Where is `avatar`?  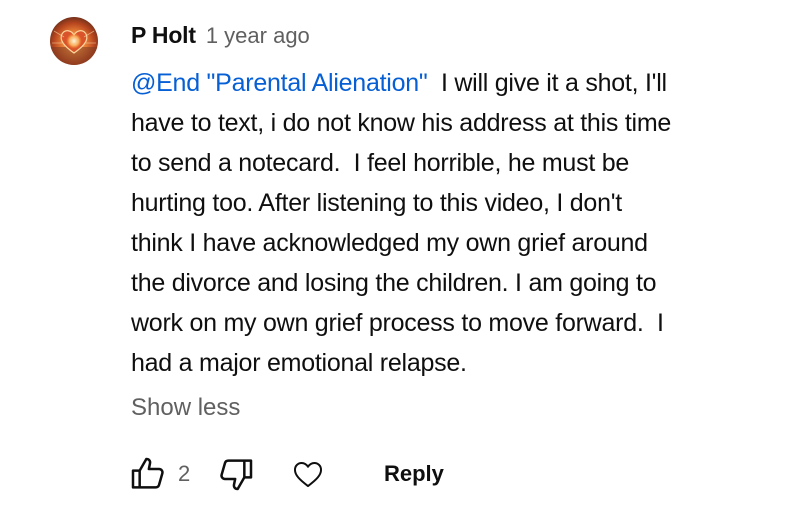 avatar is located at coordinates (74, 41).